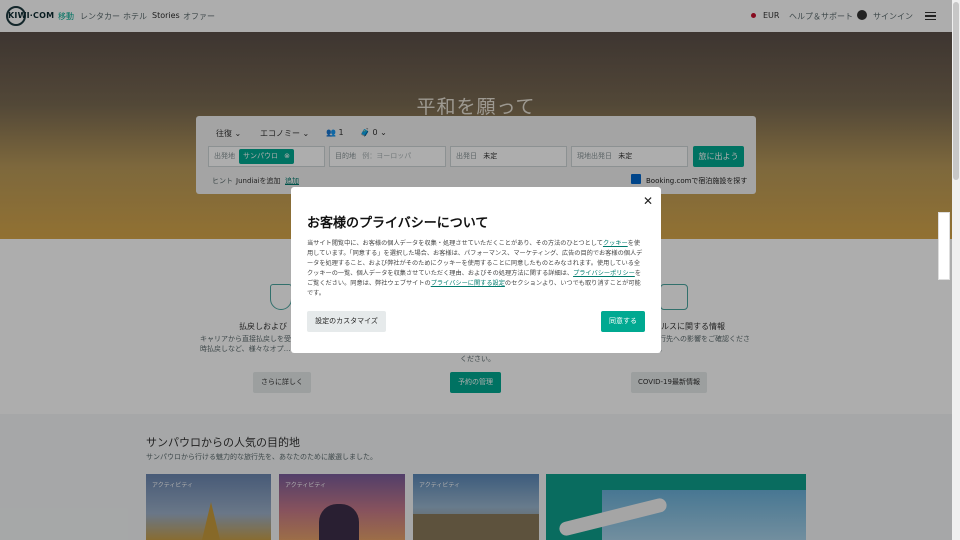 The height and width of the screenshot is (540, 960). Describe the element at coordinates (346, 321) in the screenshot. I see `customize-settings-button: 設定のカスタマイズ` at that location.